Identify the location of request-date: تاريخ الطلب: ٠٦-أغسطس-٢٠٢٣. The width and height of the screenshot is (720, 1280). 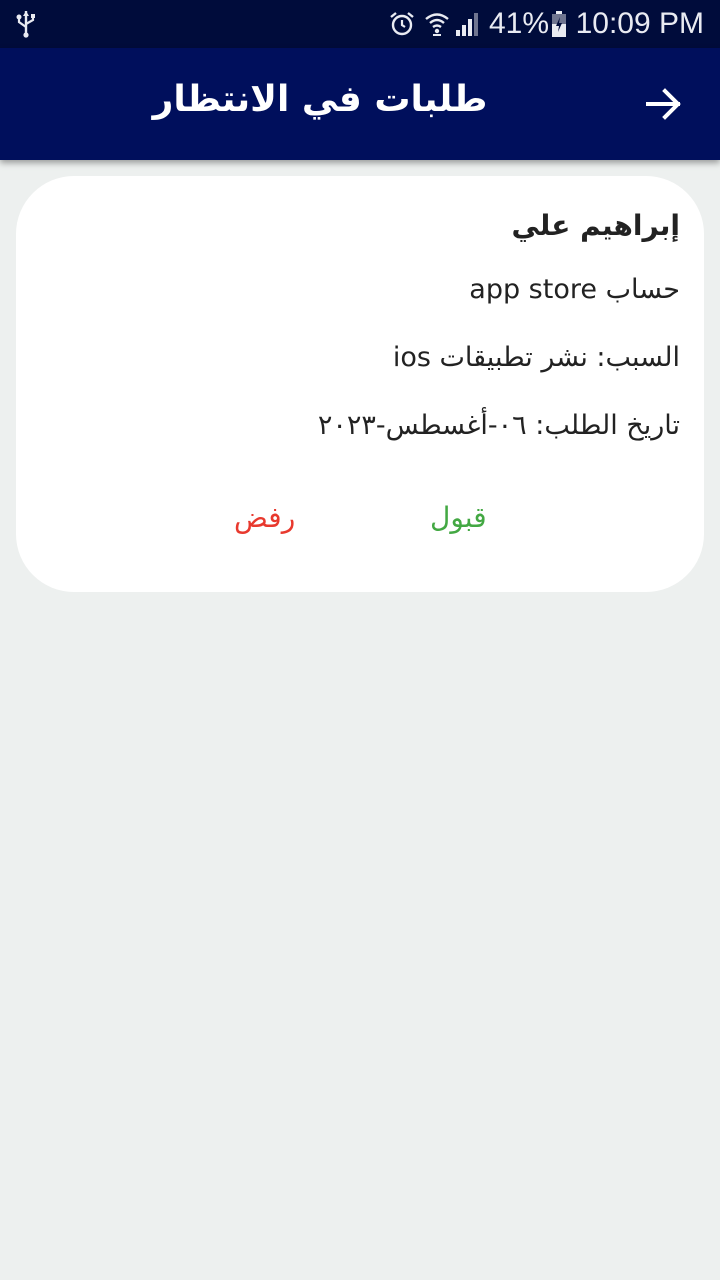
(498, 425).